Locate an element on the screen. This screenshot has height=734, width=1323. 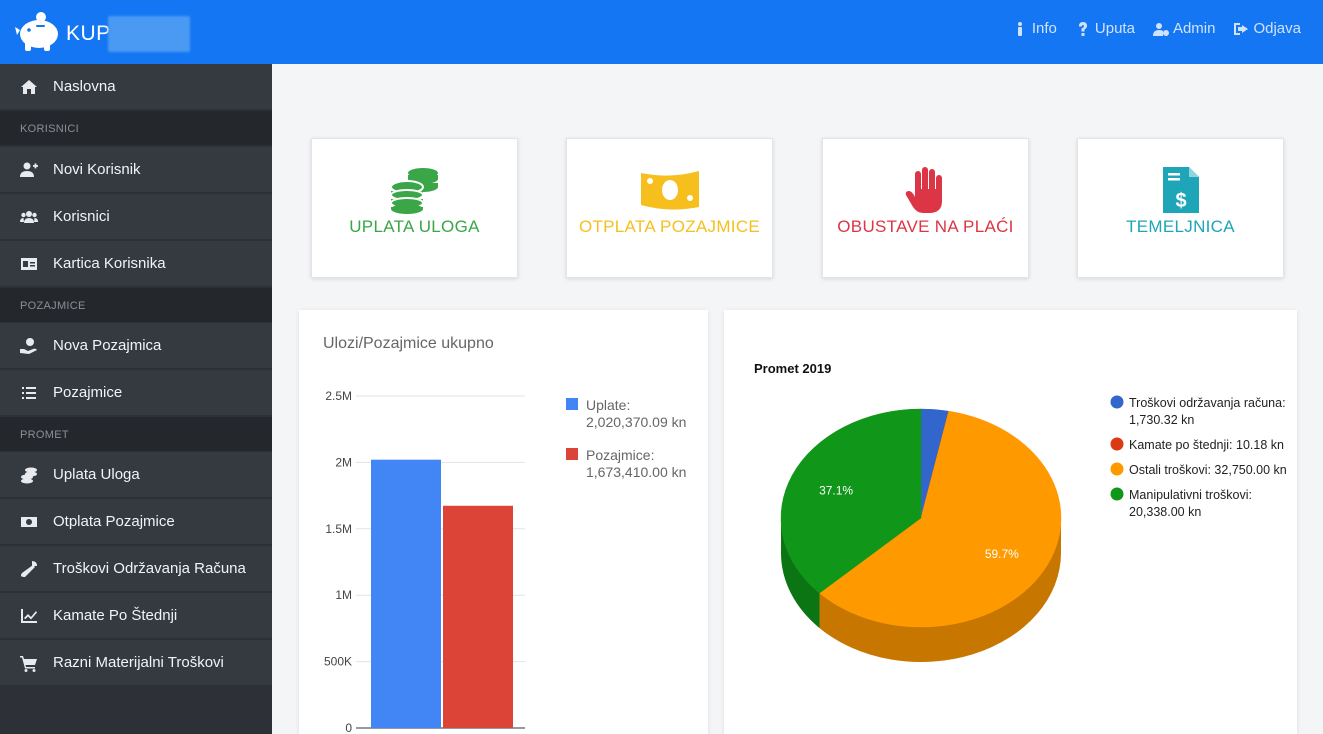
sidebar-item-otplata-pozajmice: Otplata Pozajmice is located at coordinates (136, 521).